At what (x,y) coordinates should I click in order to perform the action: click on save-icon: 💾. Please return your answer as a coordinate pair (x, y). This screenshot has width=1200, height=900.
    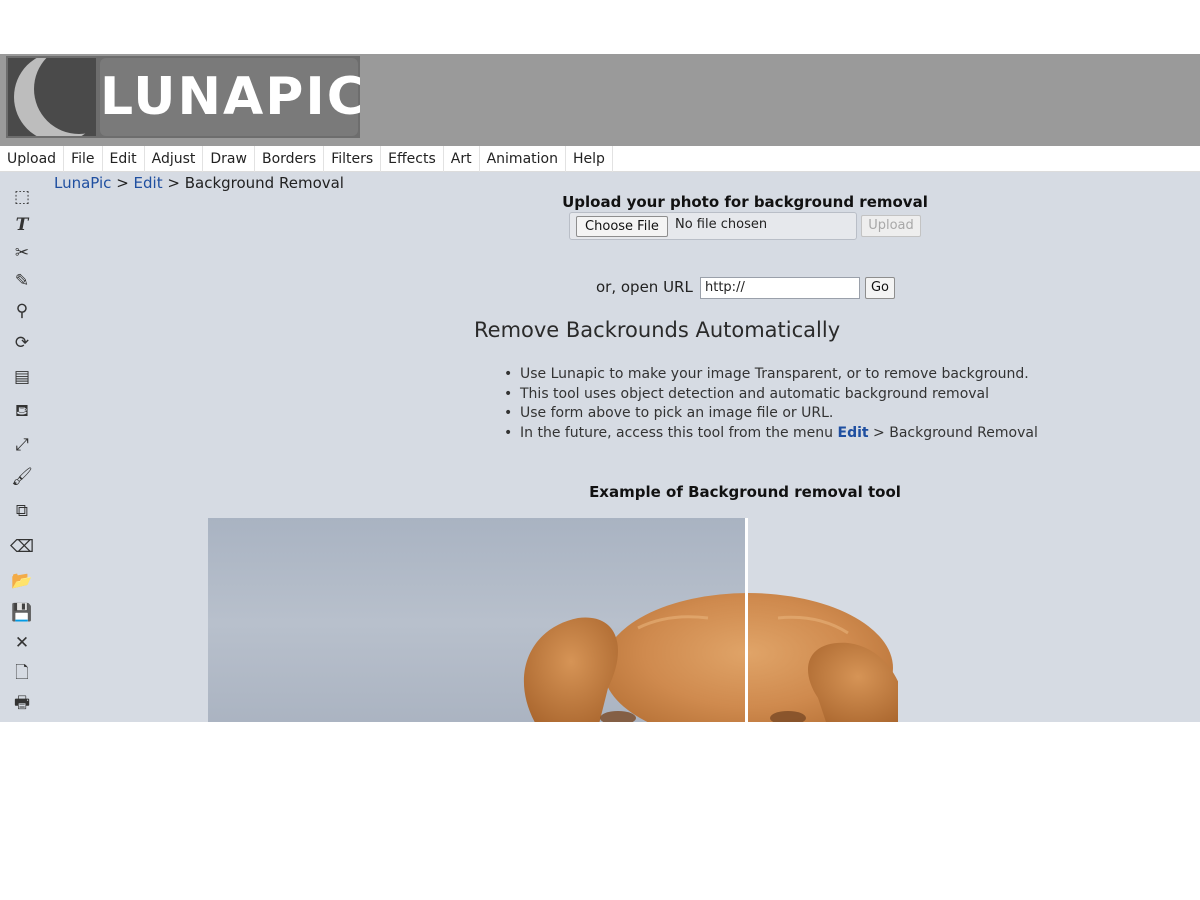
    Looking at the image, I should click on (22, 613).